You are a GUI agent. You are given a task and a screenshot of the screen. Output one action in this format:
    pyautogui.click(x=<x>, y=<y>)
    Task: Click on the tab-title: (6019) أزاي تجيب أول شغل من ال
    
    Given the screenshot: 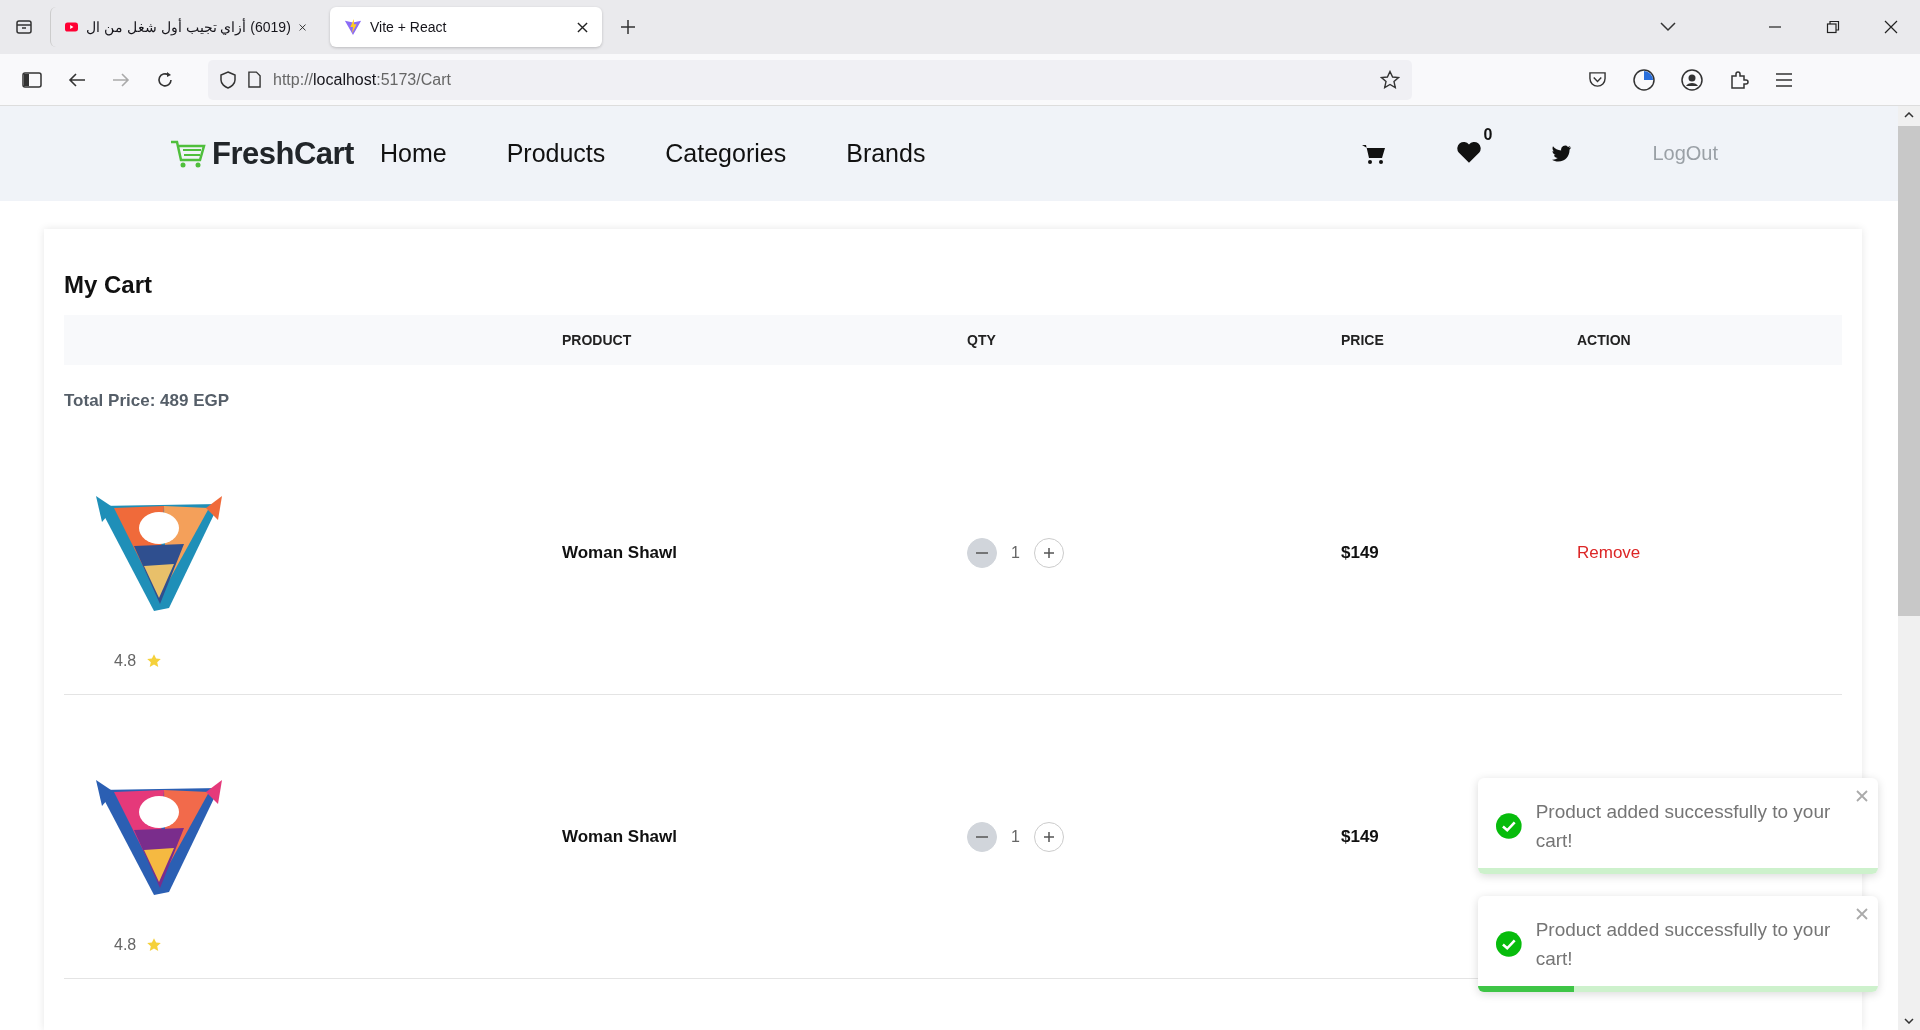 What is the action you would take?
    pyautogui.click(x=188, y=27)
    